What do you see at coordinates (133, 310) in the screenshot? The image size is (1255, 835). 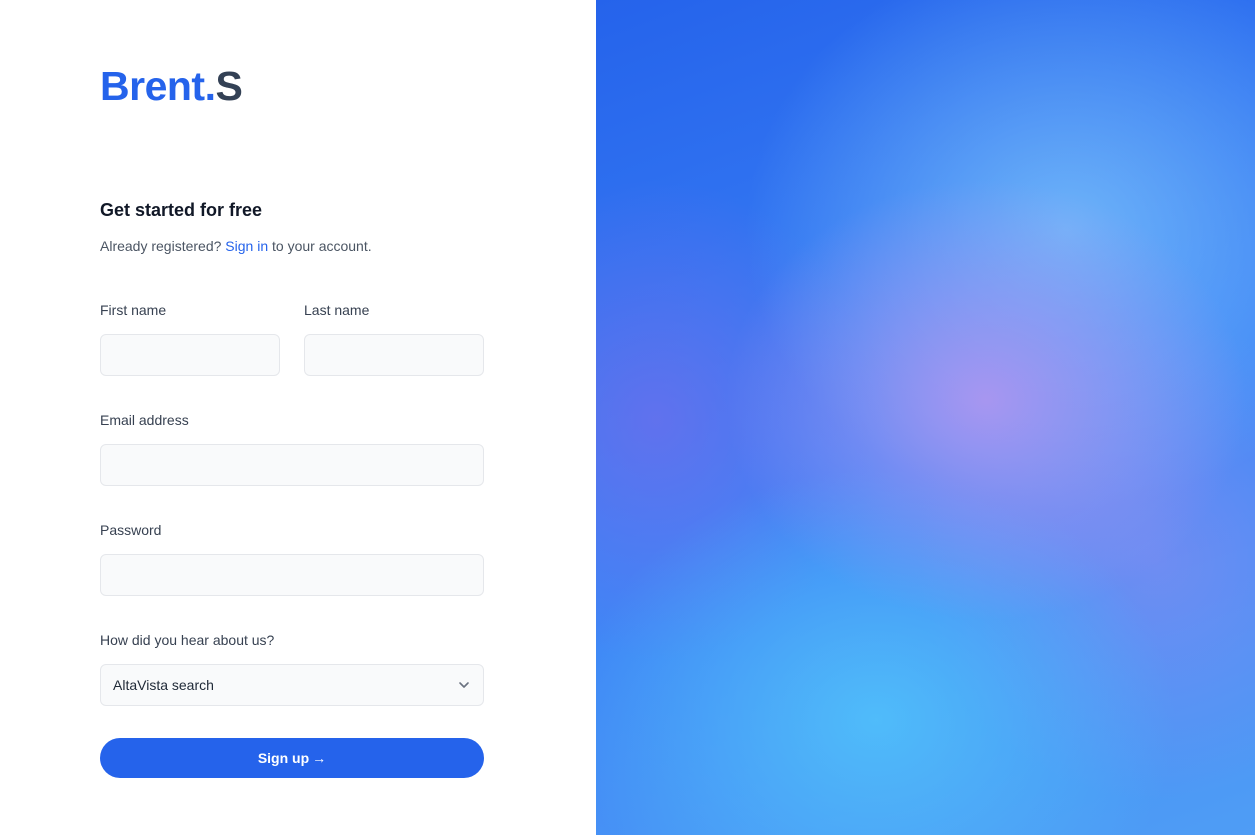 I see `first-name-label: First name` at bounding box center [133, 310].